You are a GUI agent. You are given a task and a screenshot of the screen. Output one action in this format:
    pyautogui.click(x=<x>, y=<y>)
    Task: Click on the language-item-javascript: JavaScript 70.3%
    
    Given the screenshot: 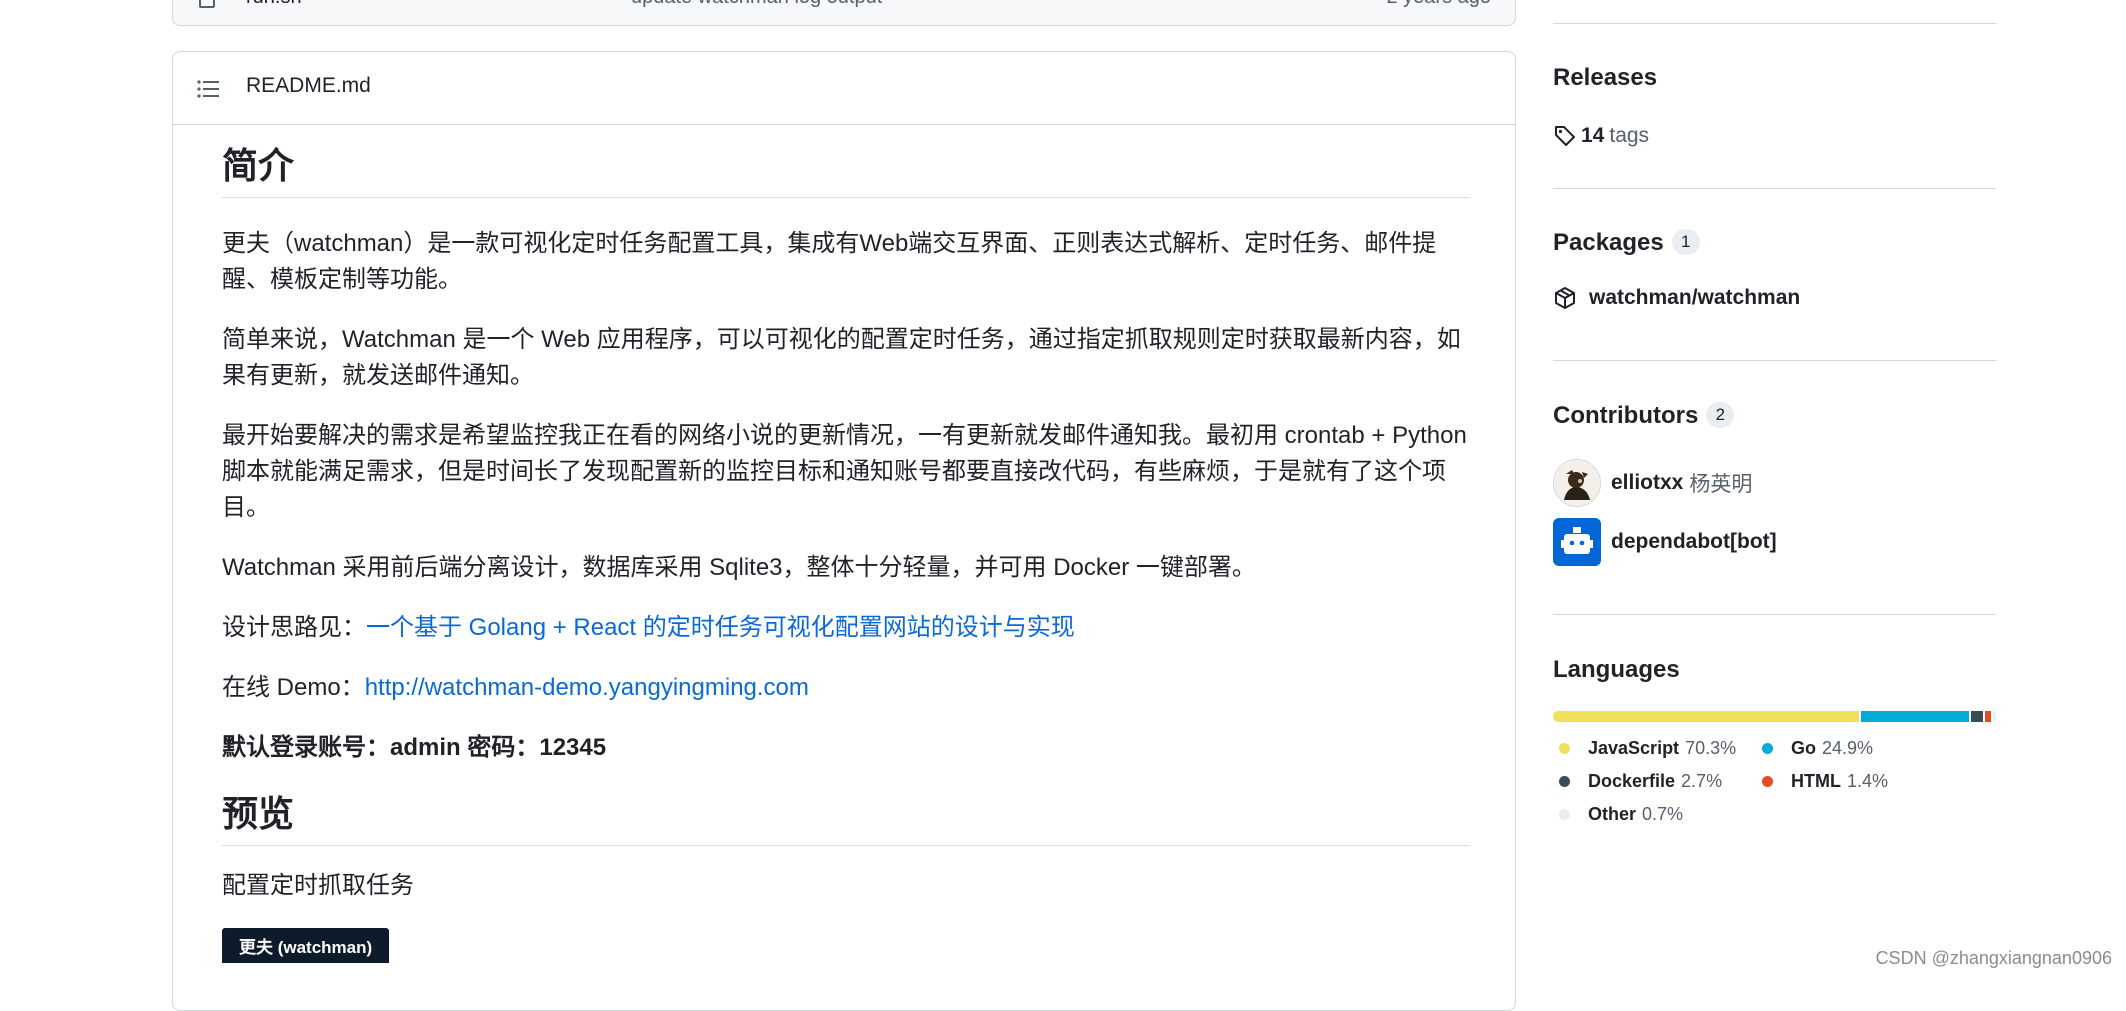 What is the action you would take?
    pyautogui.click(x=1647, y=748)
    